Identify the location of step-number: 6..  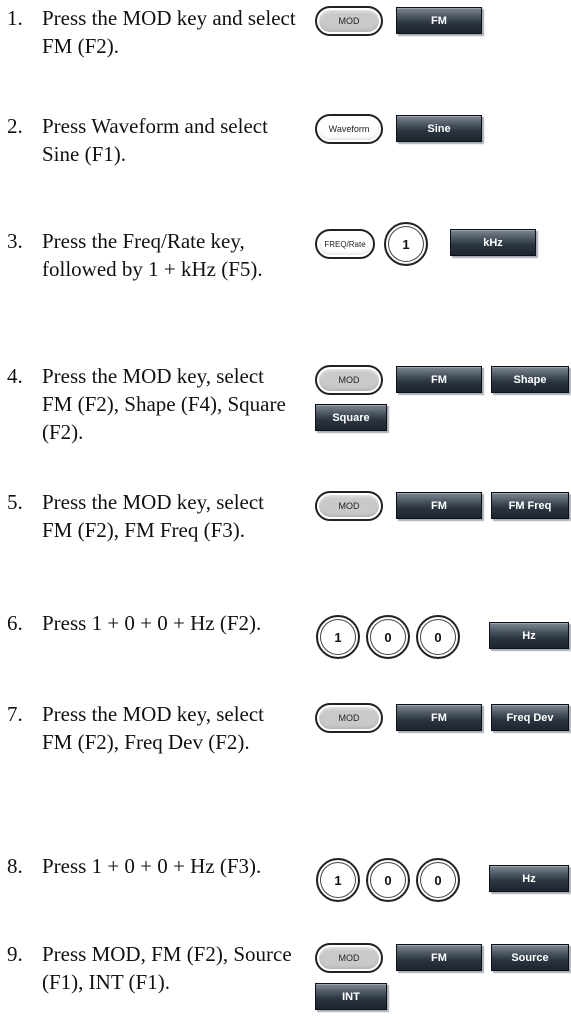
(15, 623).